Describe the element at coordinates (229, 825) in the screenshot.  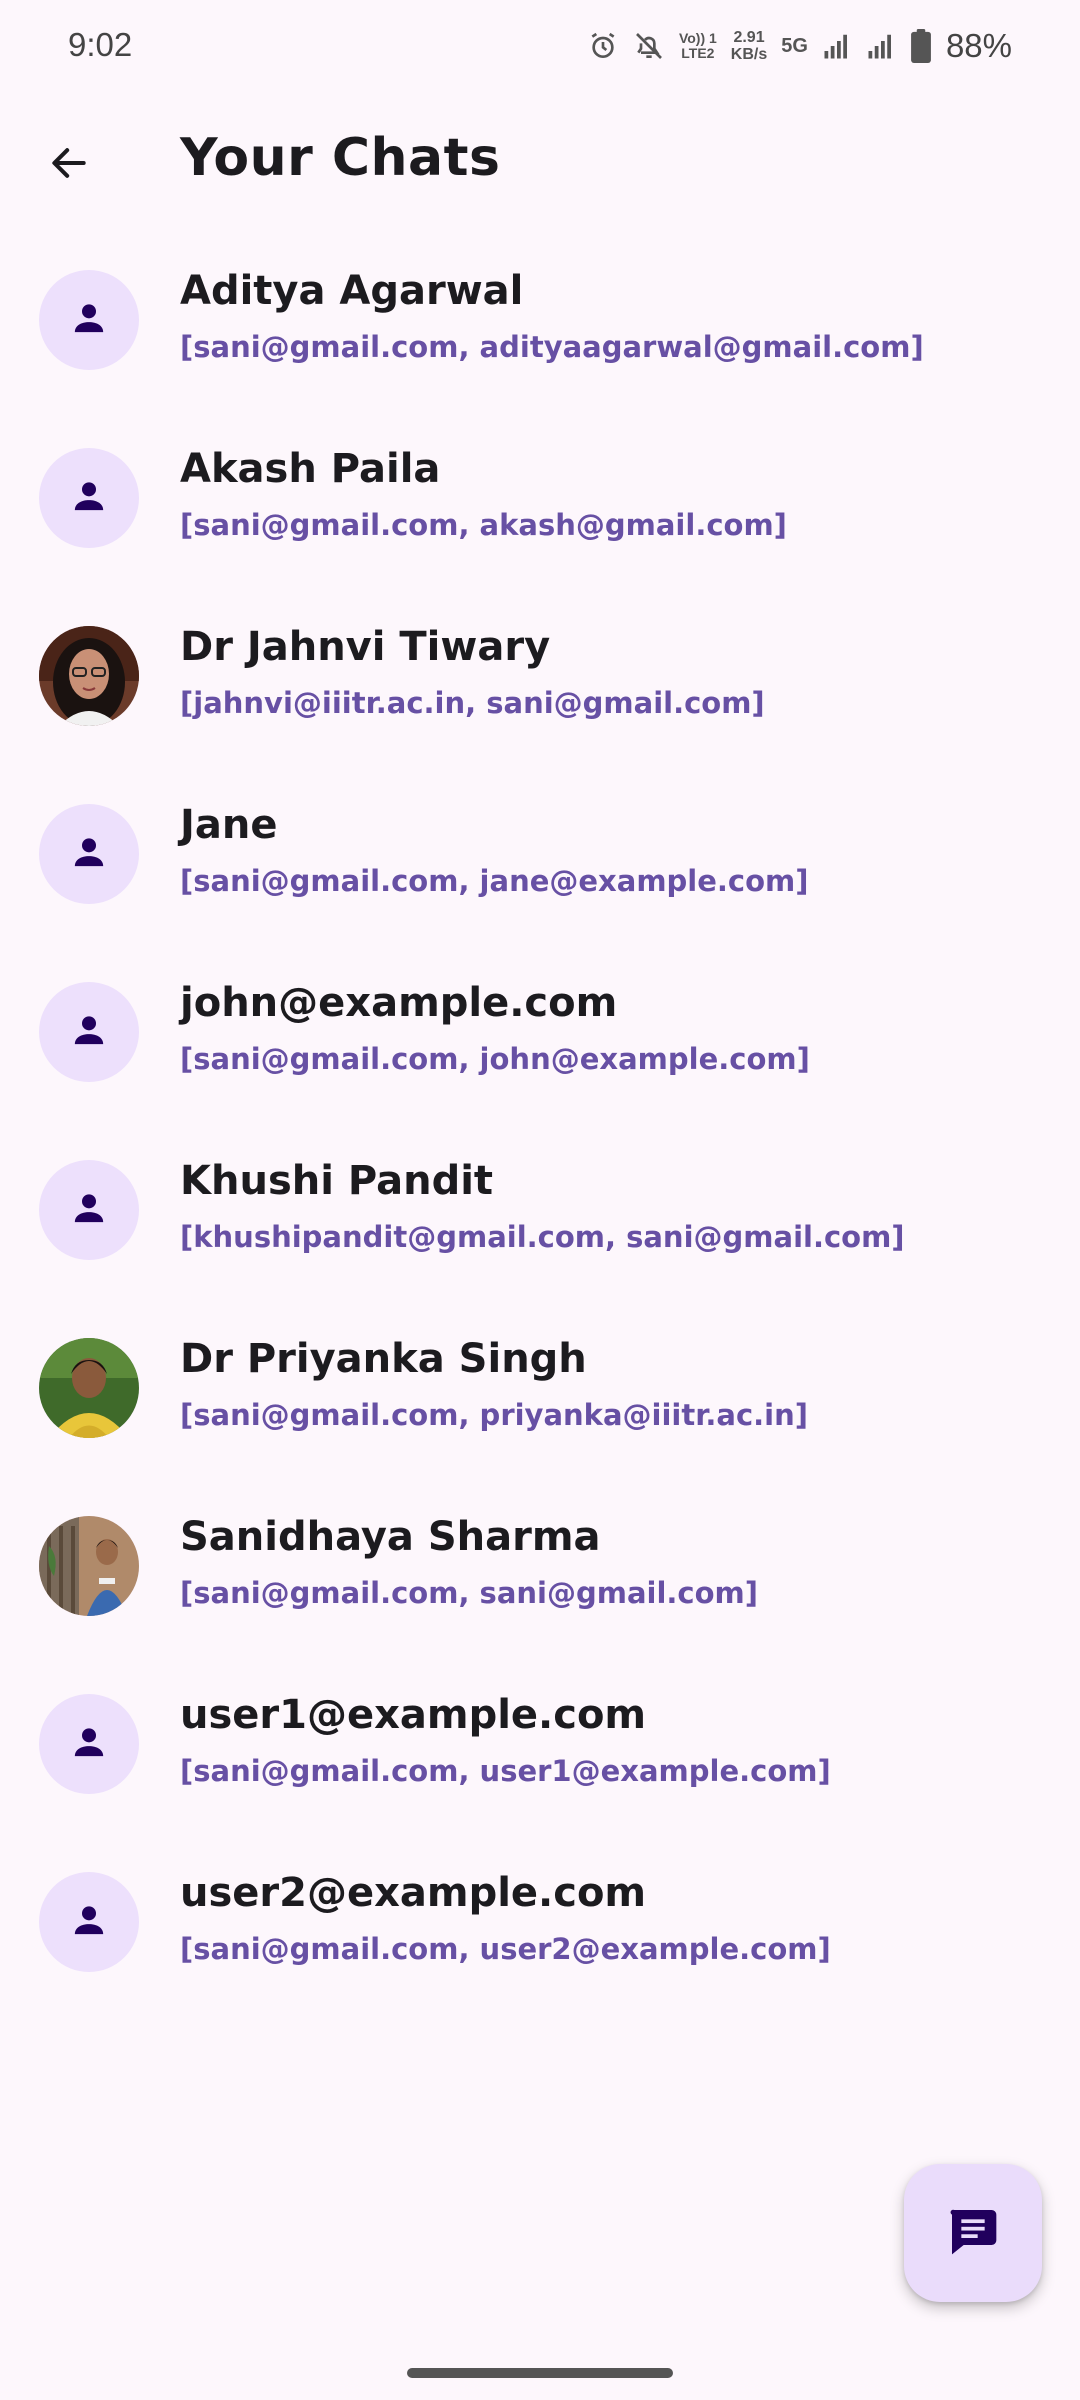
I see `chat-name: Jane` at that location.